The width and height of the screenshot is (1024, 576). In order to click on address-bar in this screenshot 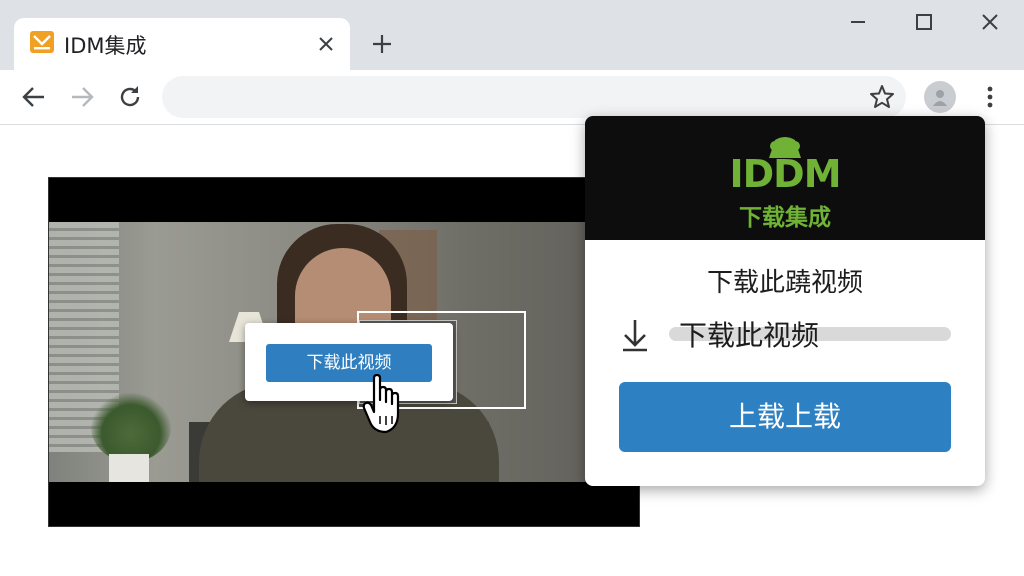, I will do `click(534, 97)`.